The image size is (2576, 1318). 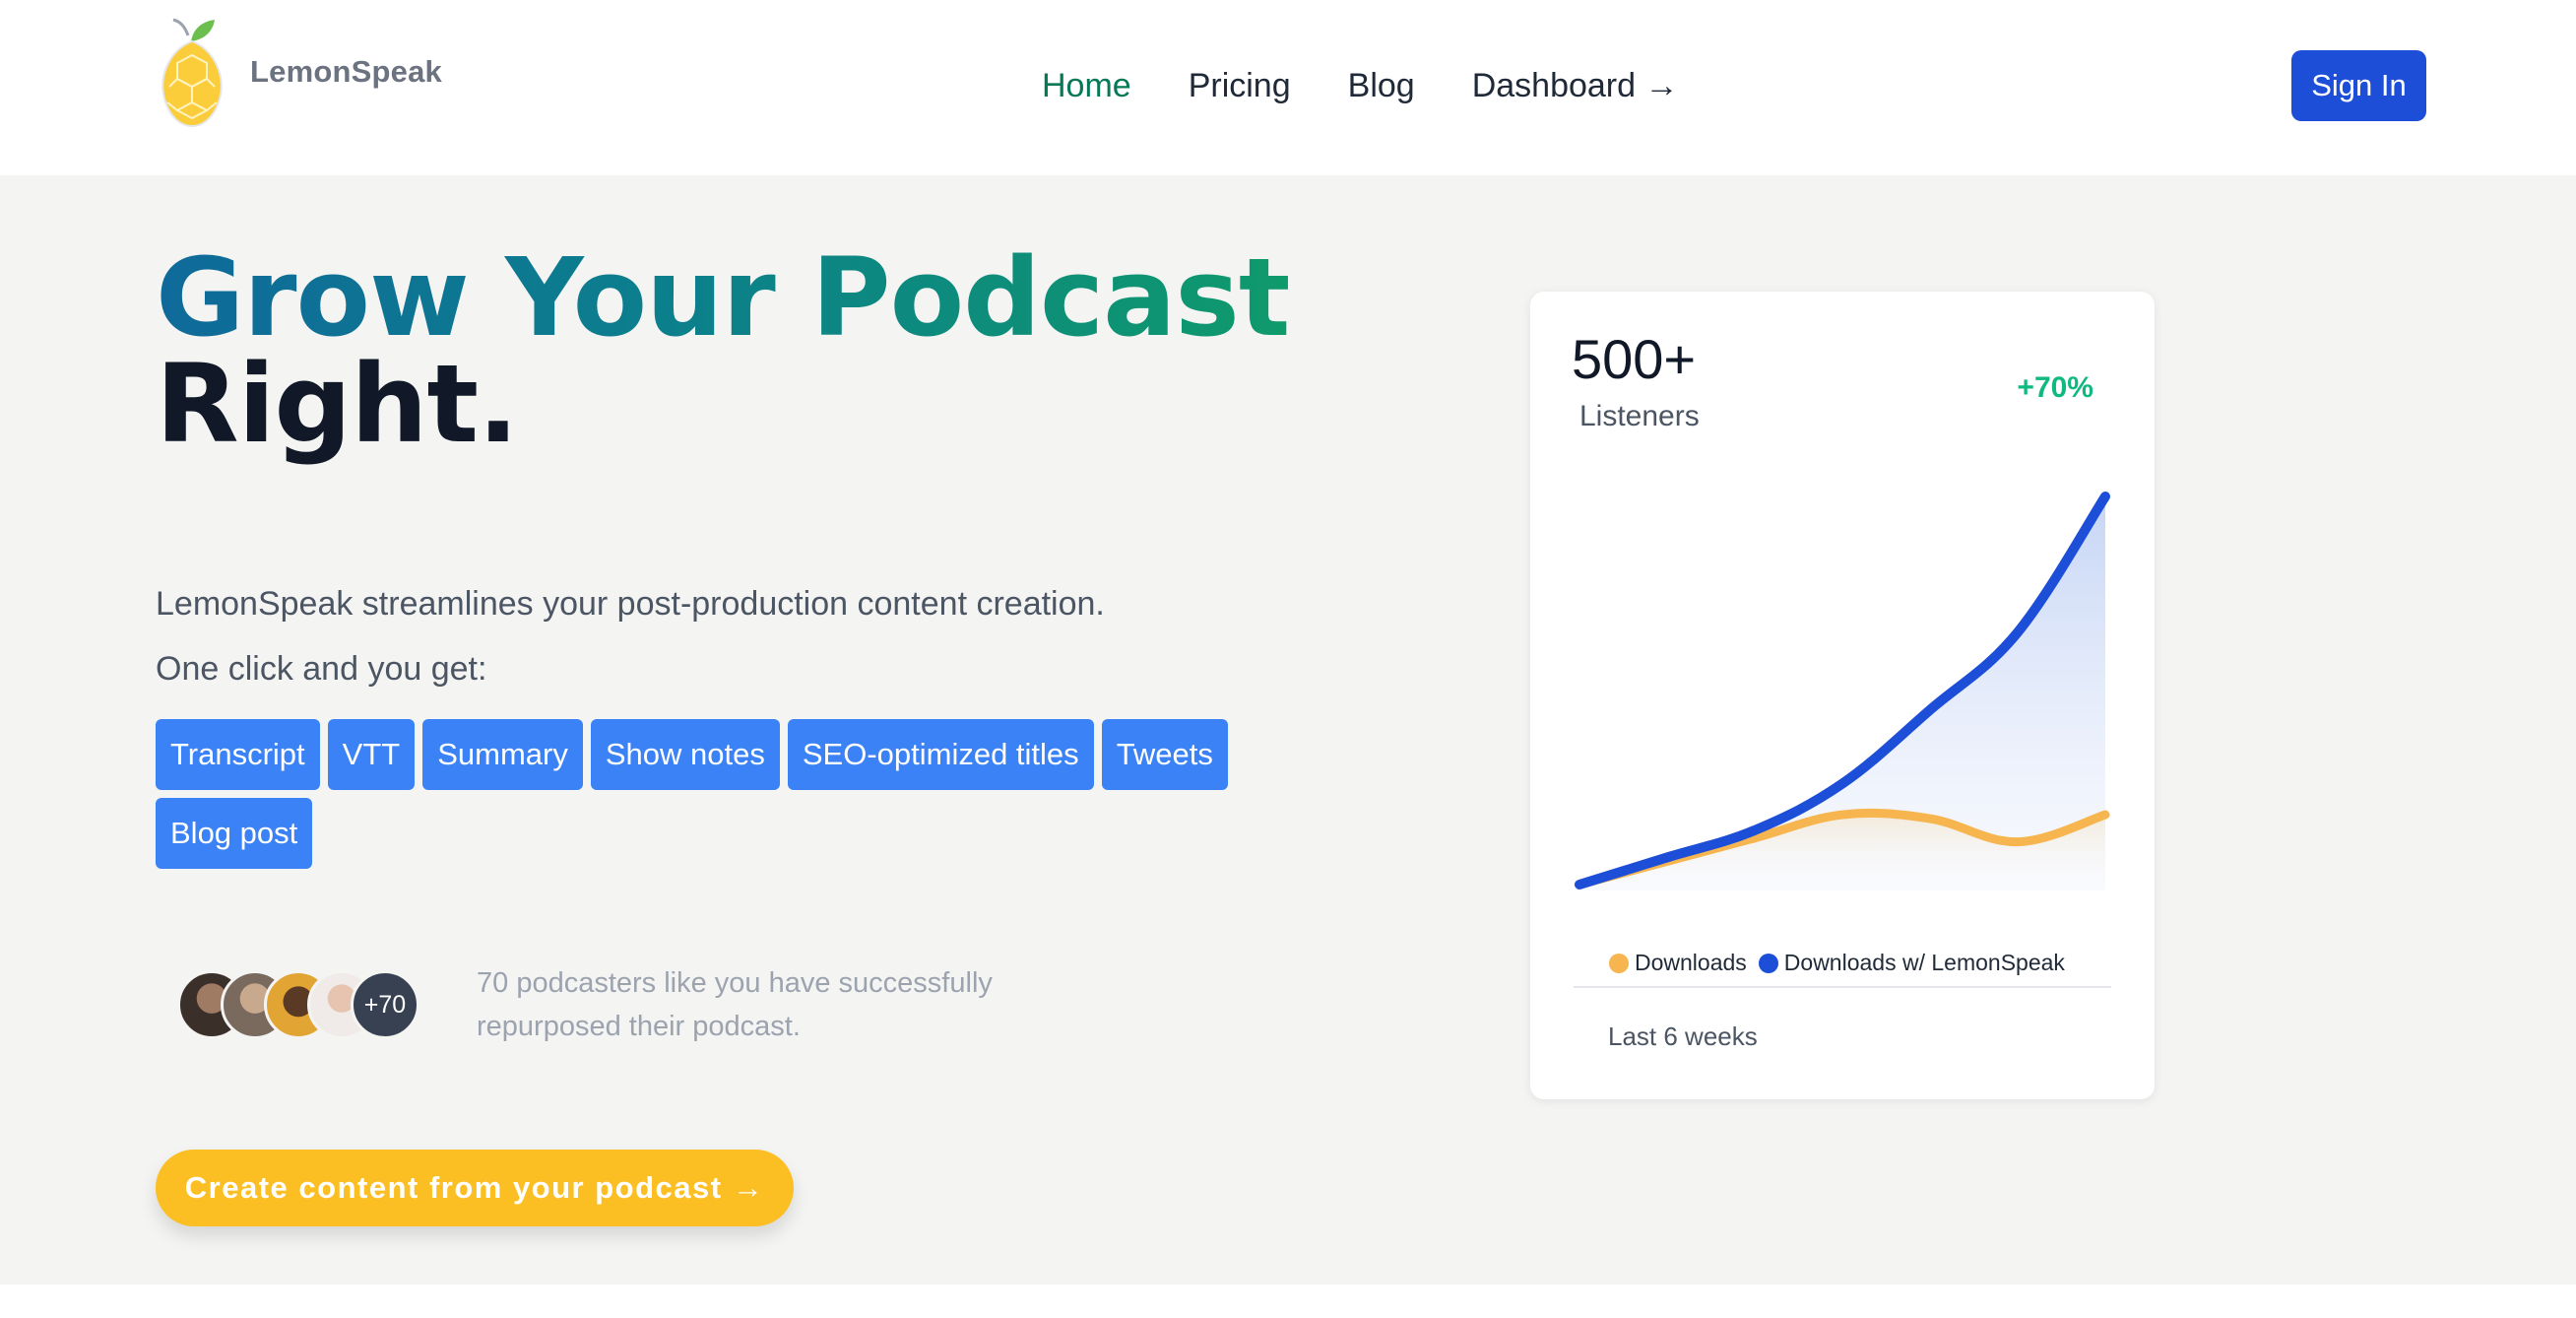 What do you see at coordinates (321, 669) in the screenshot?
I see `lead-line-2: One click and you get:` at bounding box center [321, 669].